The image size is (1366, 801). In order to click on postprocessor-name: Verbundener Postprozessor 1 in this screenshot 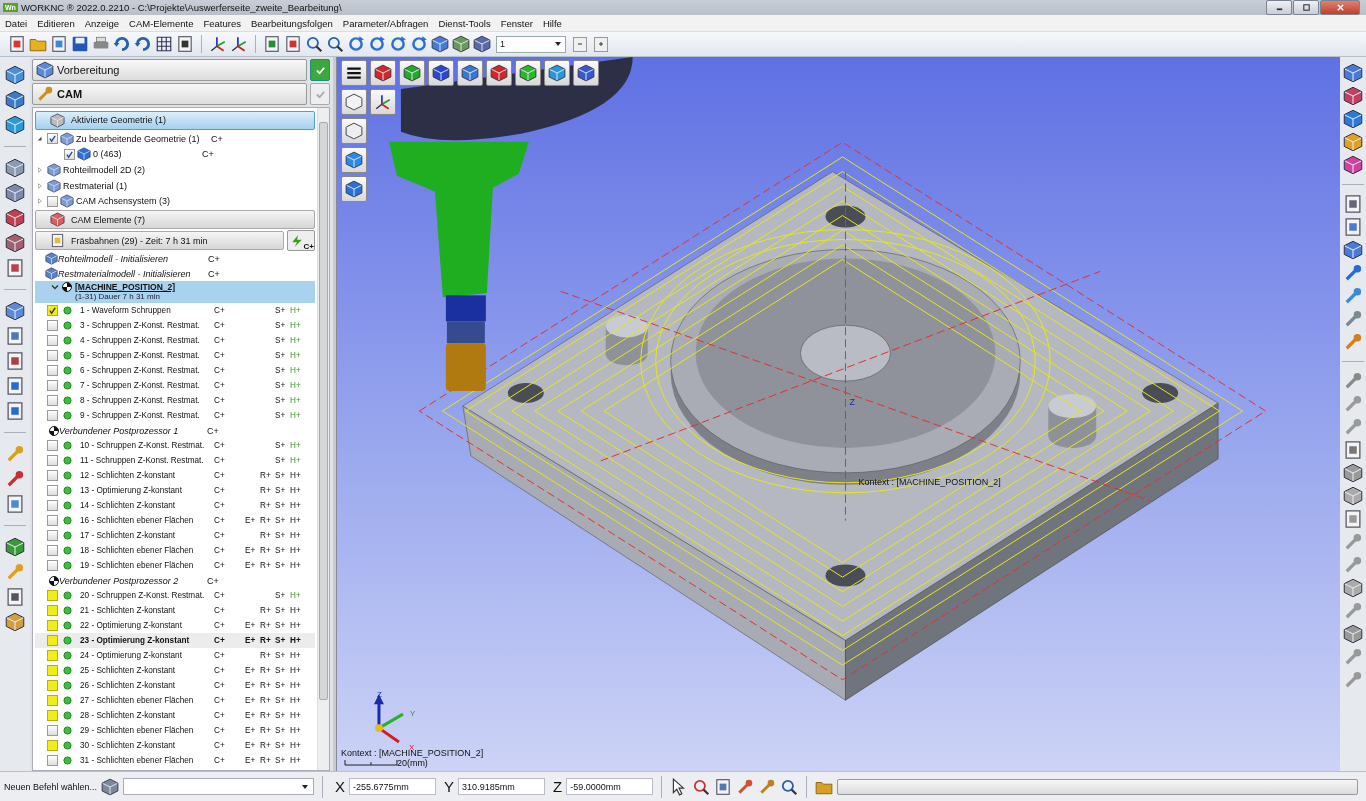, I will do `click(133, 430)`.